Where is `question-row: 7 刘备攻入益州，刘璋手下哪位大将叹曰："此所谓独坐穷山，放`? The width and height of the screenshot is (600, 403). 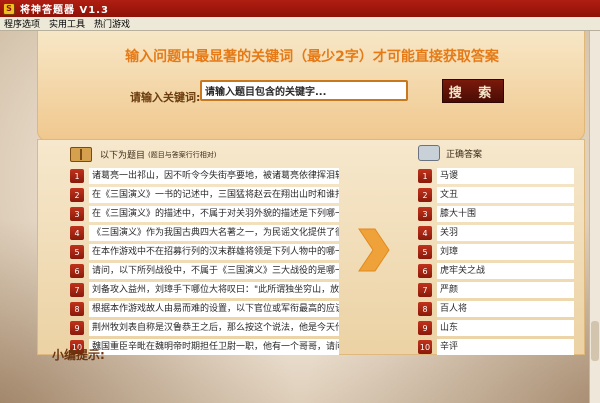 question-row: 7 刘备攻入益州，刘璋手下哪位大将叹曰："此所谓独坐穷山，放 is located at coordinates (206, 290).